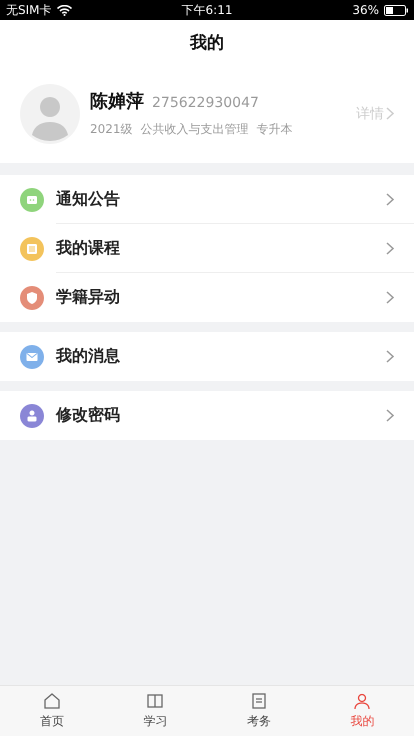  Describe the element at coordinates (52, 711) in the screenshot. I see `tab: 首页` at that location.